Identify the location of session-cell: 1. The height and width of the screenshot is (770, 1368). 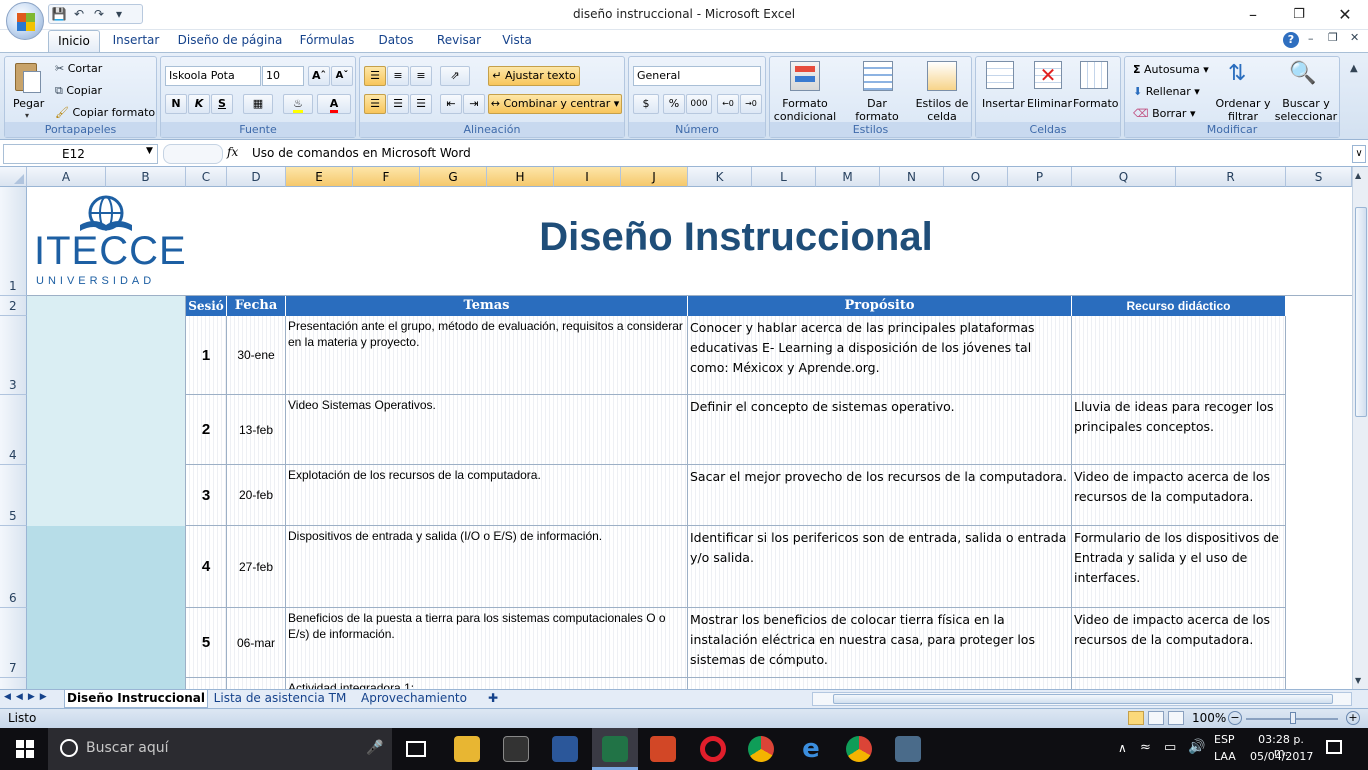
(206, 355).